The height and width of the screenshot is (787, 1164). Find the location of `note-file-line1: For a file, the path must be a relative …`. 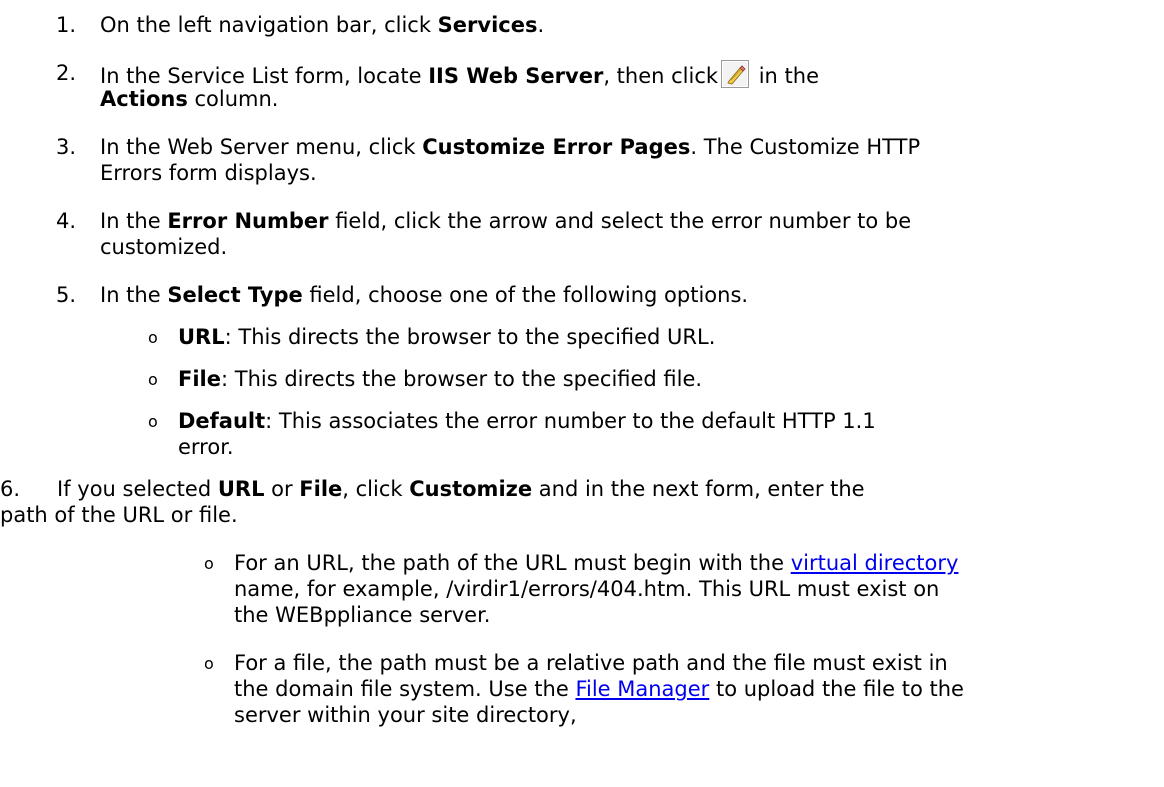

note-file-line1: For a file, the path must be a relative … is located at coordinates (591, 663).